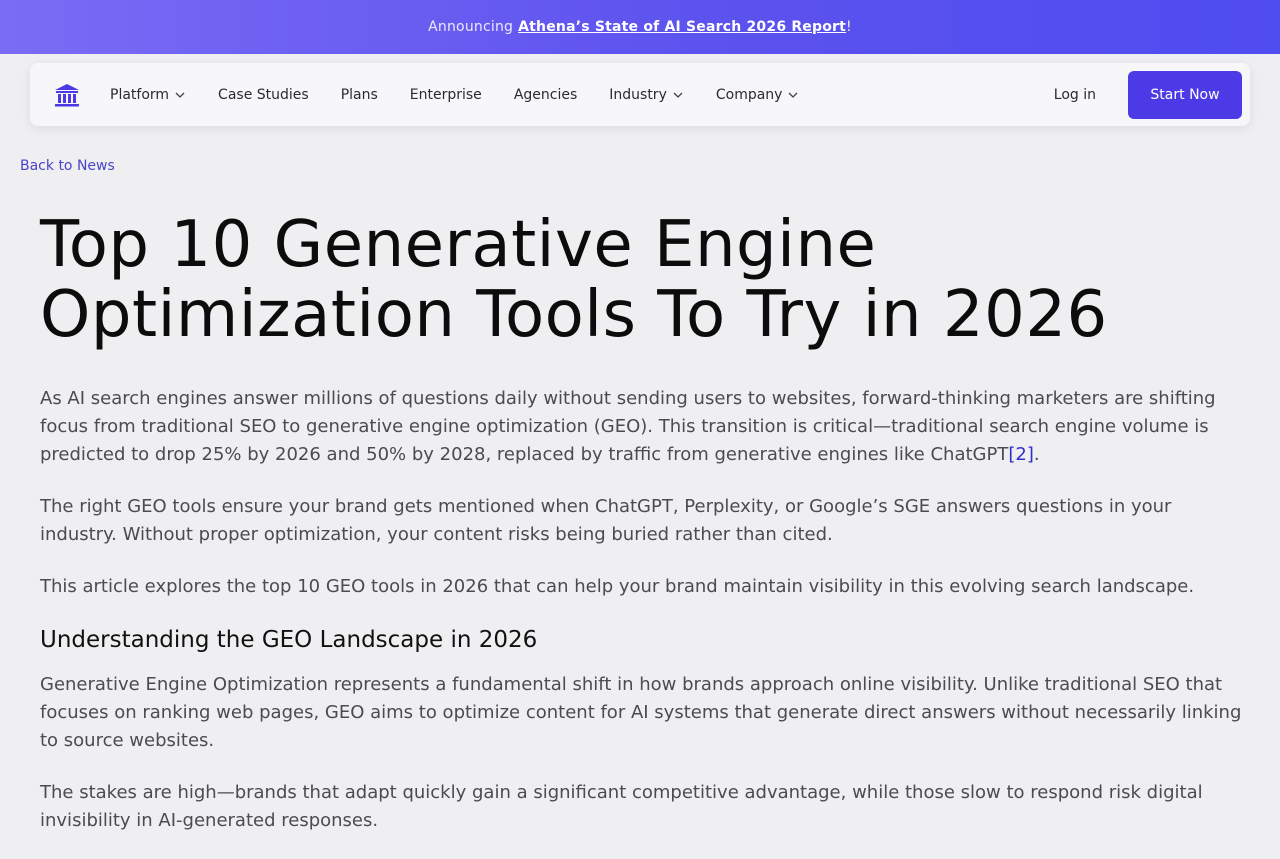 The width and height of the screenshot is (1280, 859). Describe the element at coordinates (471, 27) in the screenshot. I see `announcement-prefix: Announcing` at that location.